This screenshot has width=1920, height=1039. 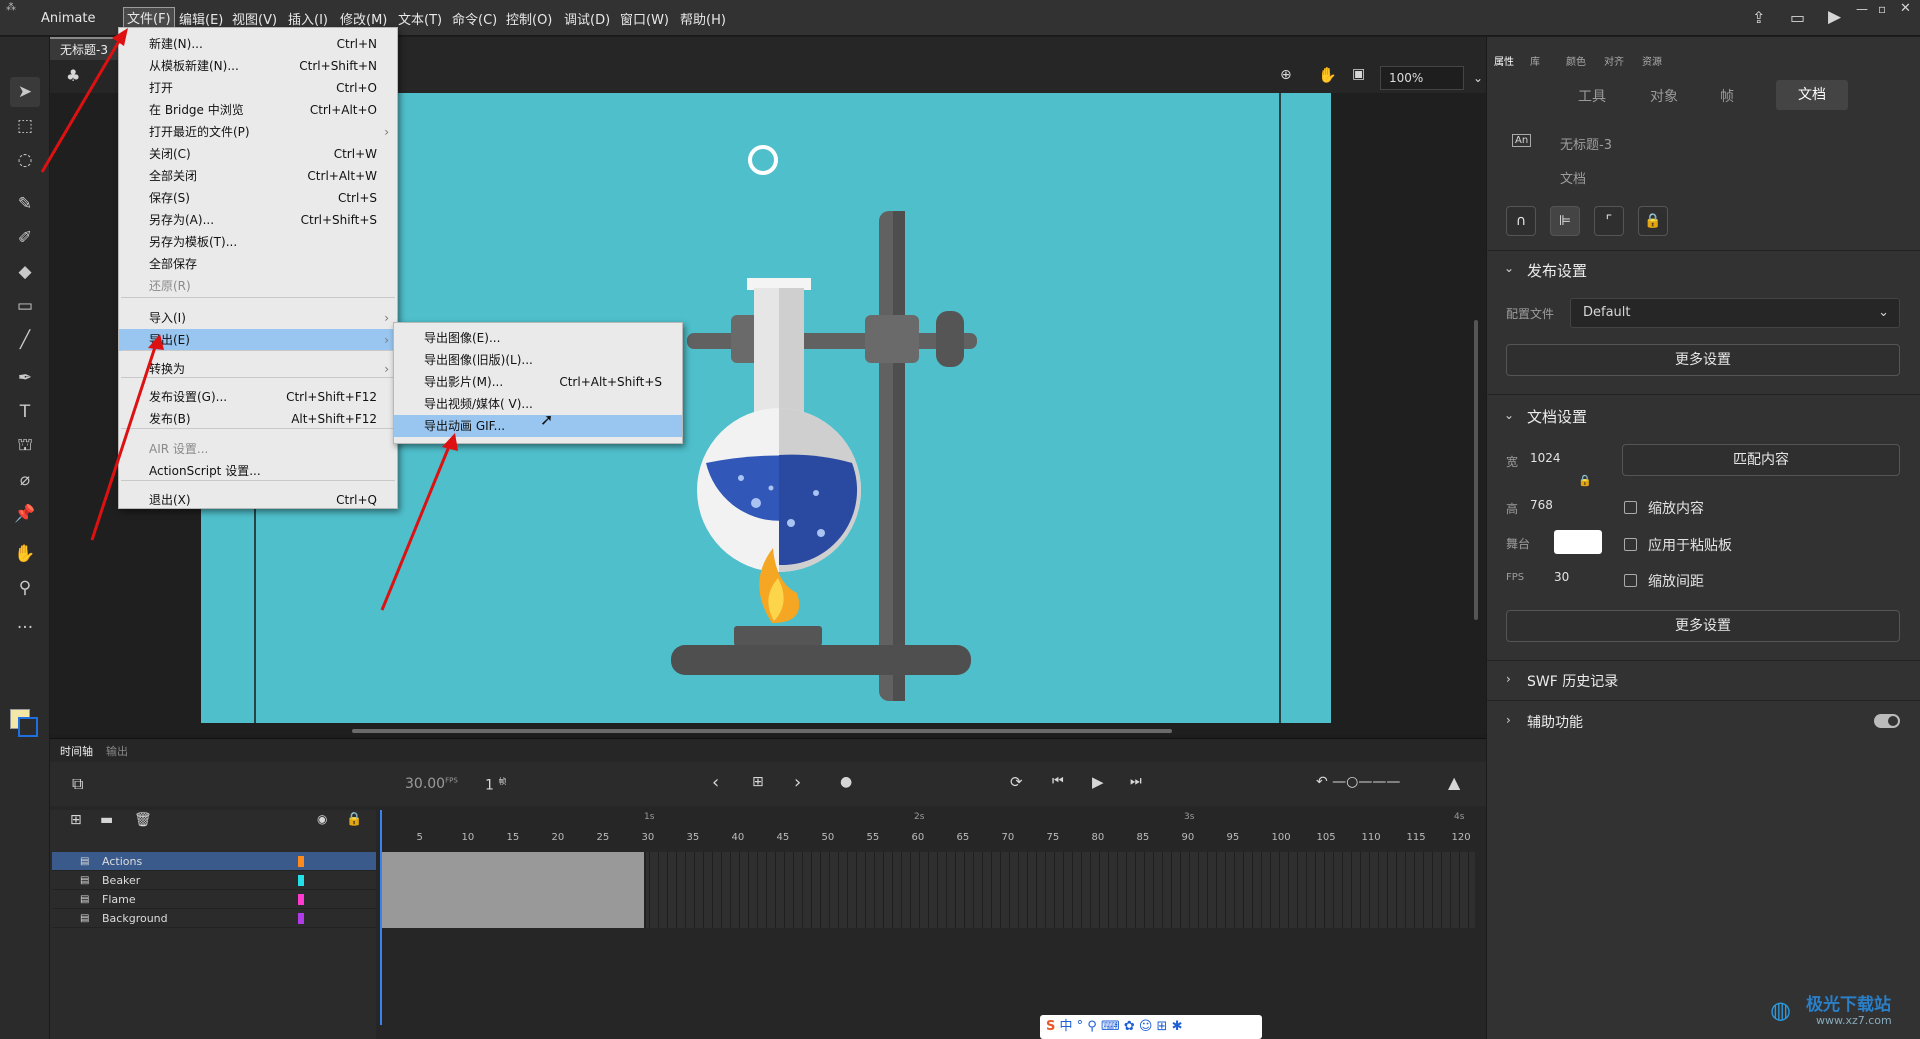 What do you see at coordinates (214, 861) in the screenshot?
I see `layer-row: ▤ Actions` at bounding box center [214, 861].